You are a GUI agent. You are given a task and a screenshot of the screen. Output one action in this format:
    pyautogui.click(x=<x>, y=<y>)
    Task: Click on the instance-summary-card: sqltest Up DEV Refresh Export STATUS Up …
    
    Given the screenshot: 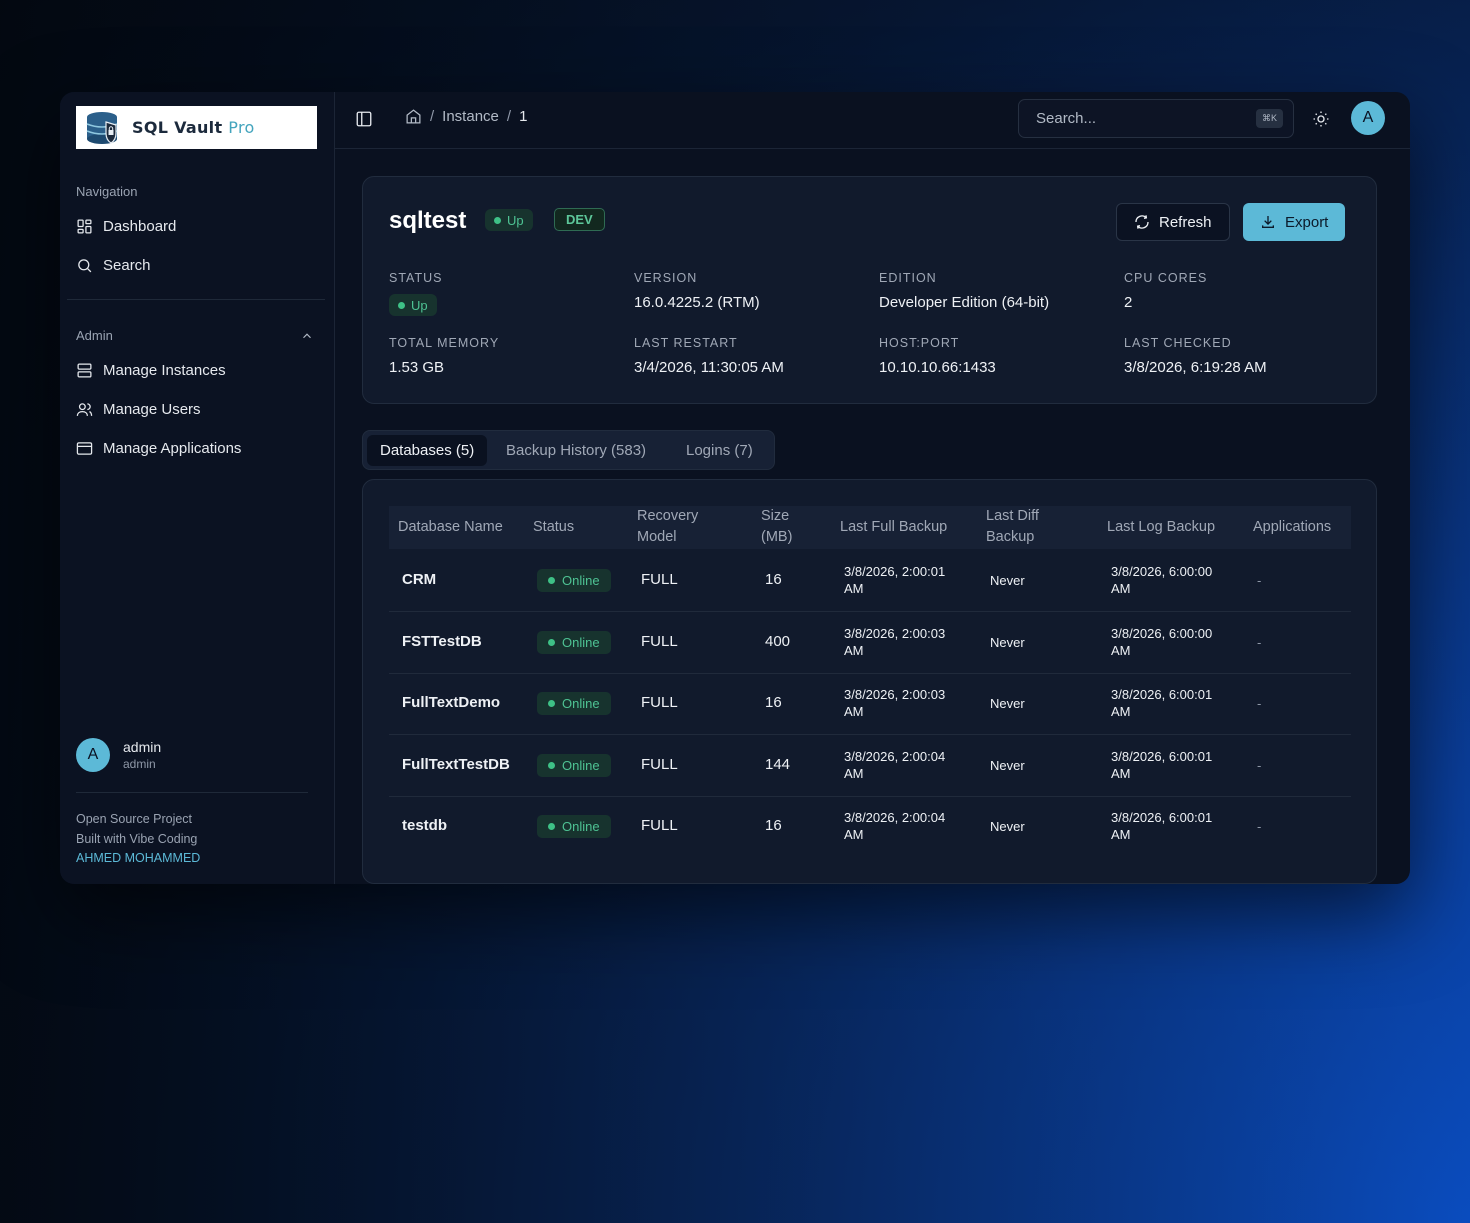 What is the action you would take?
    pyautogui.click(x=869, y=290)
    